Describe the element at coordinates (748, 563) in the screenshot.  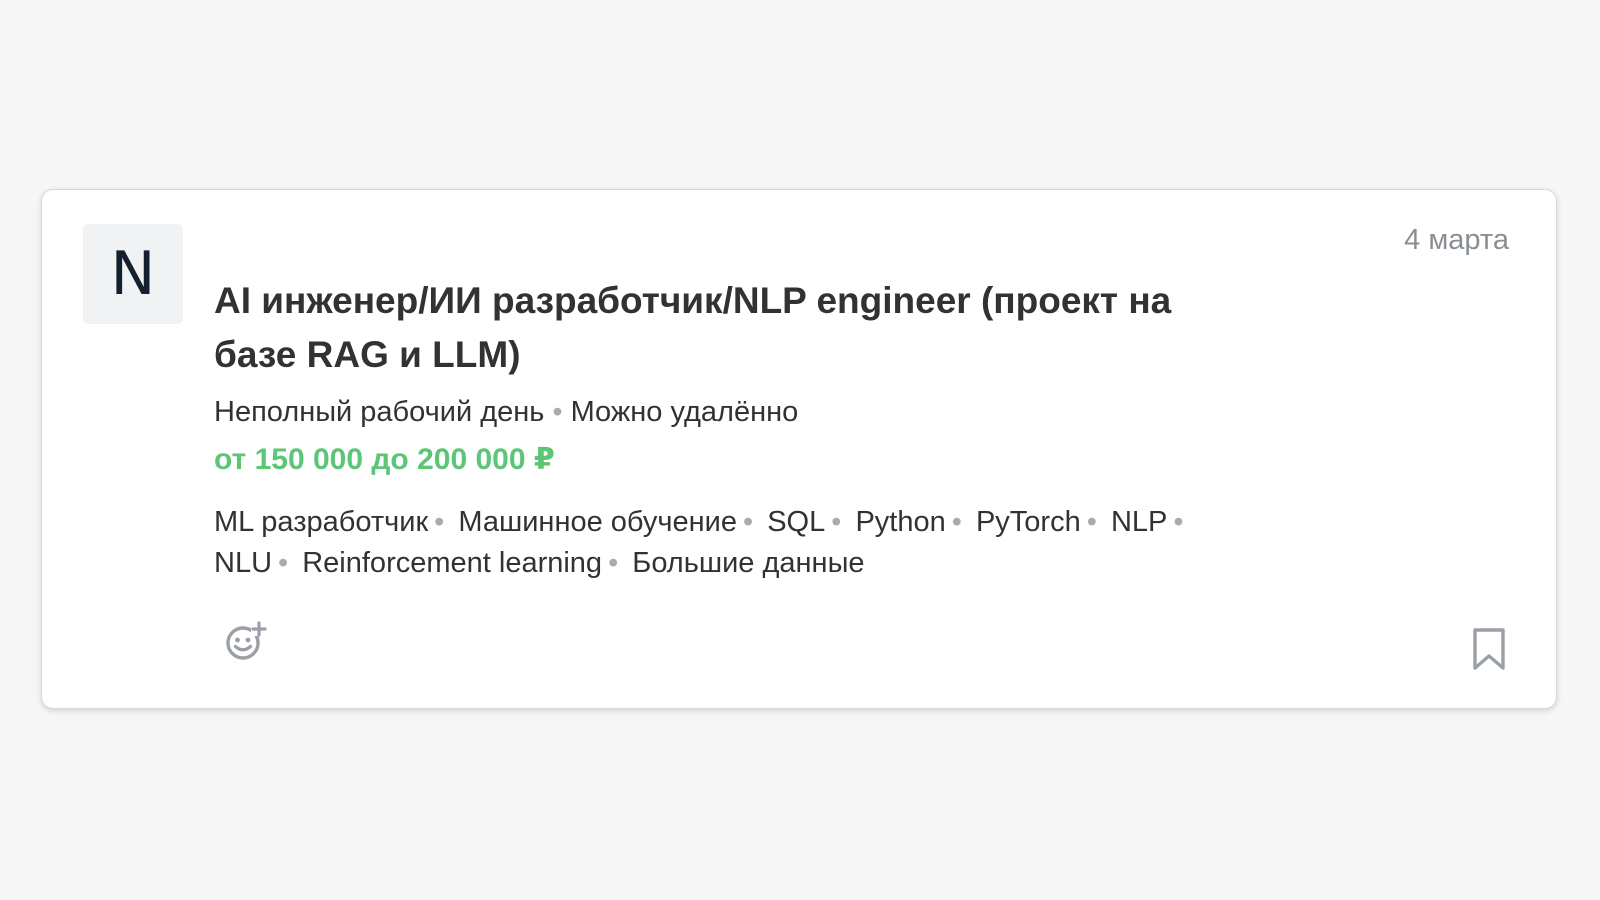
I see `skill-tag: Большие данные` at that location.